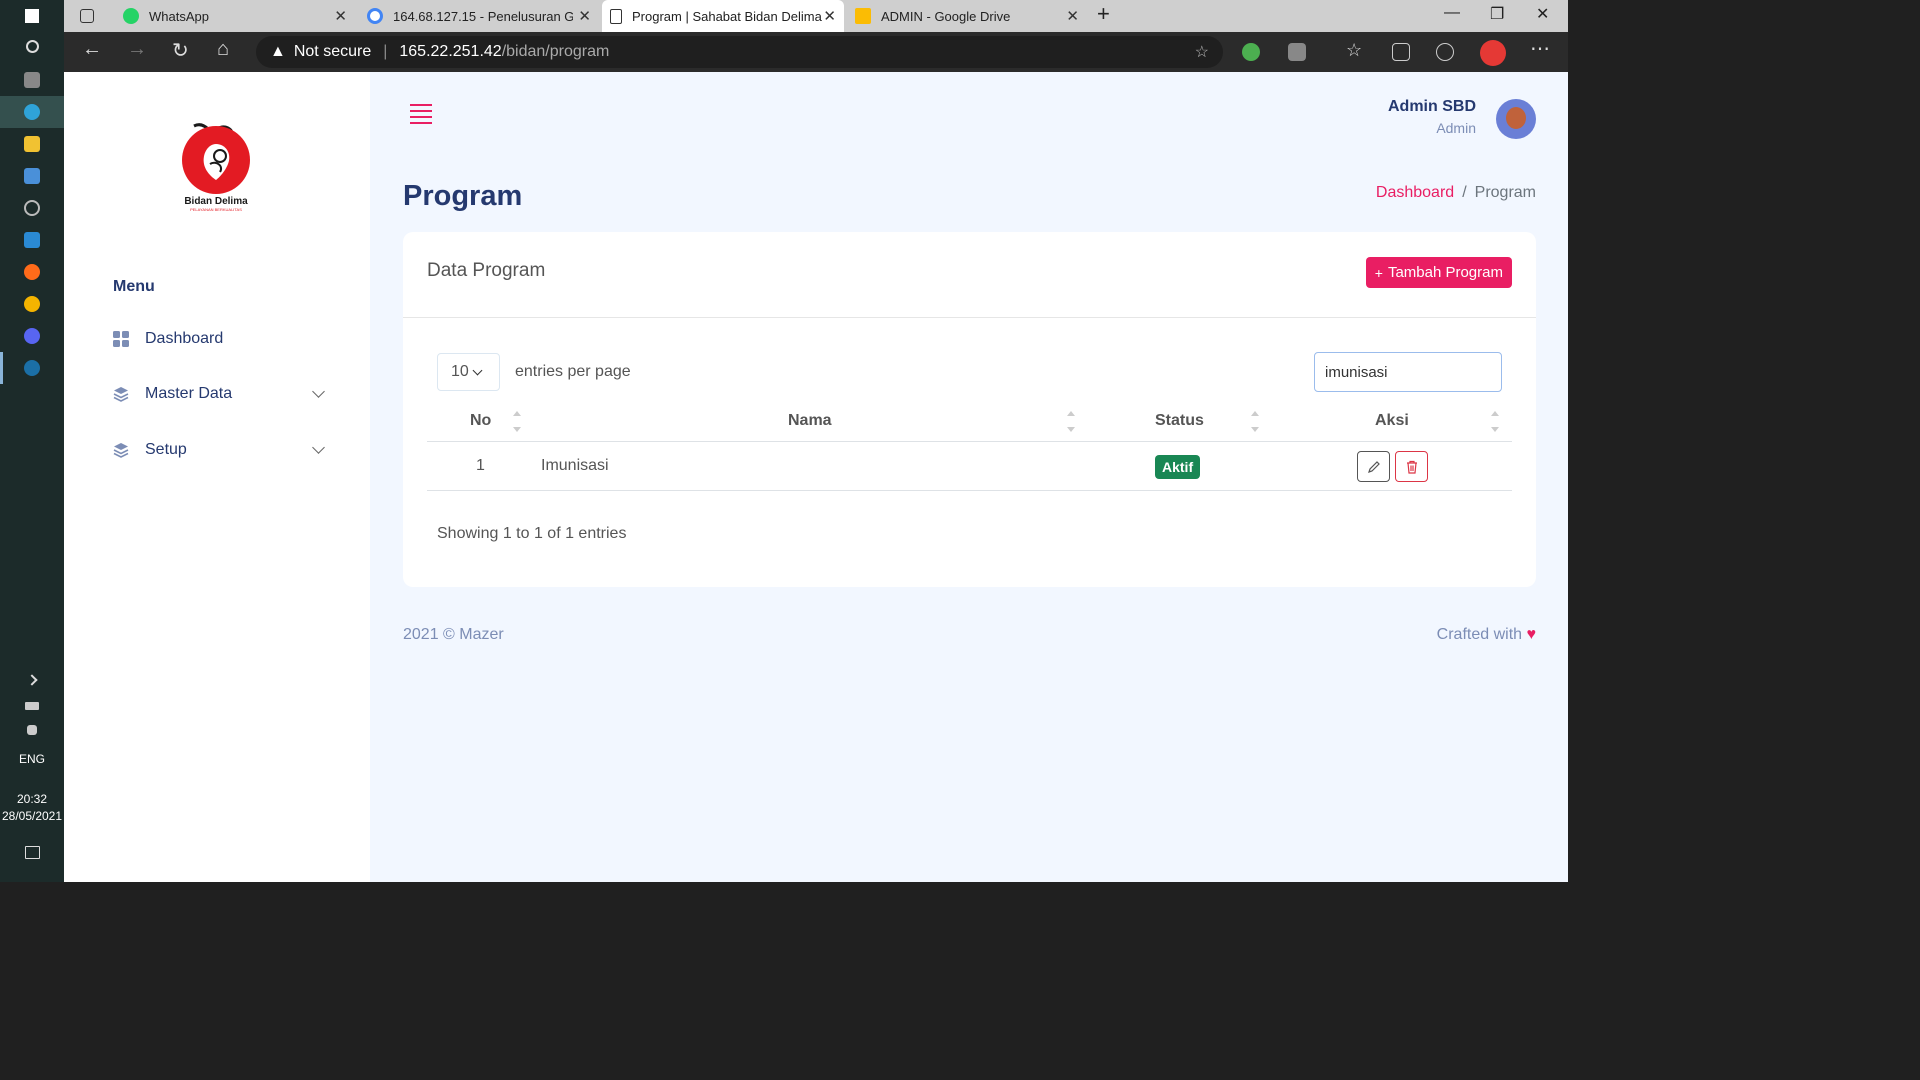  Describe the element at coordinates (1445, 272) in the screenshot. I see `add-program-label: Tambah Program` at that location.